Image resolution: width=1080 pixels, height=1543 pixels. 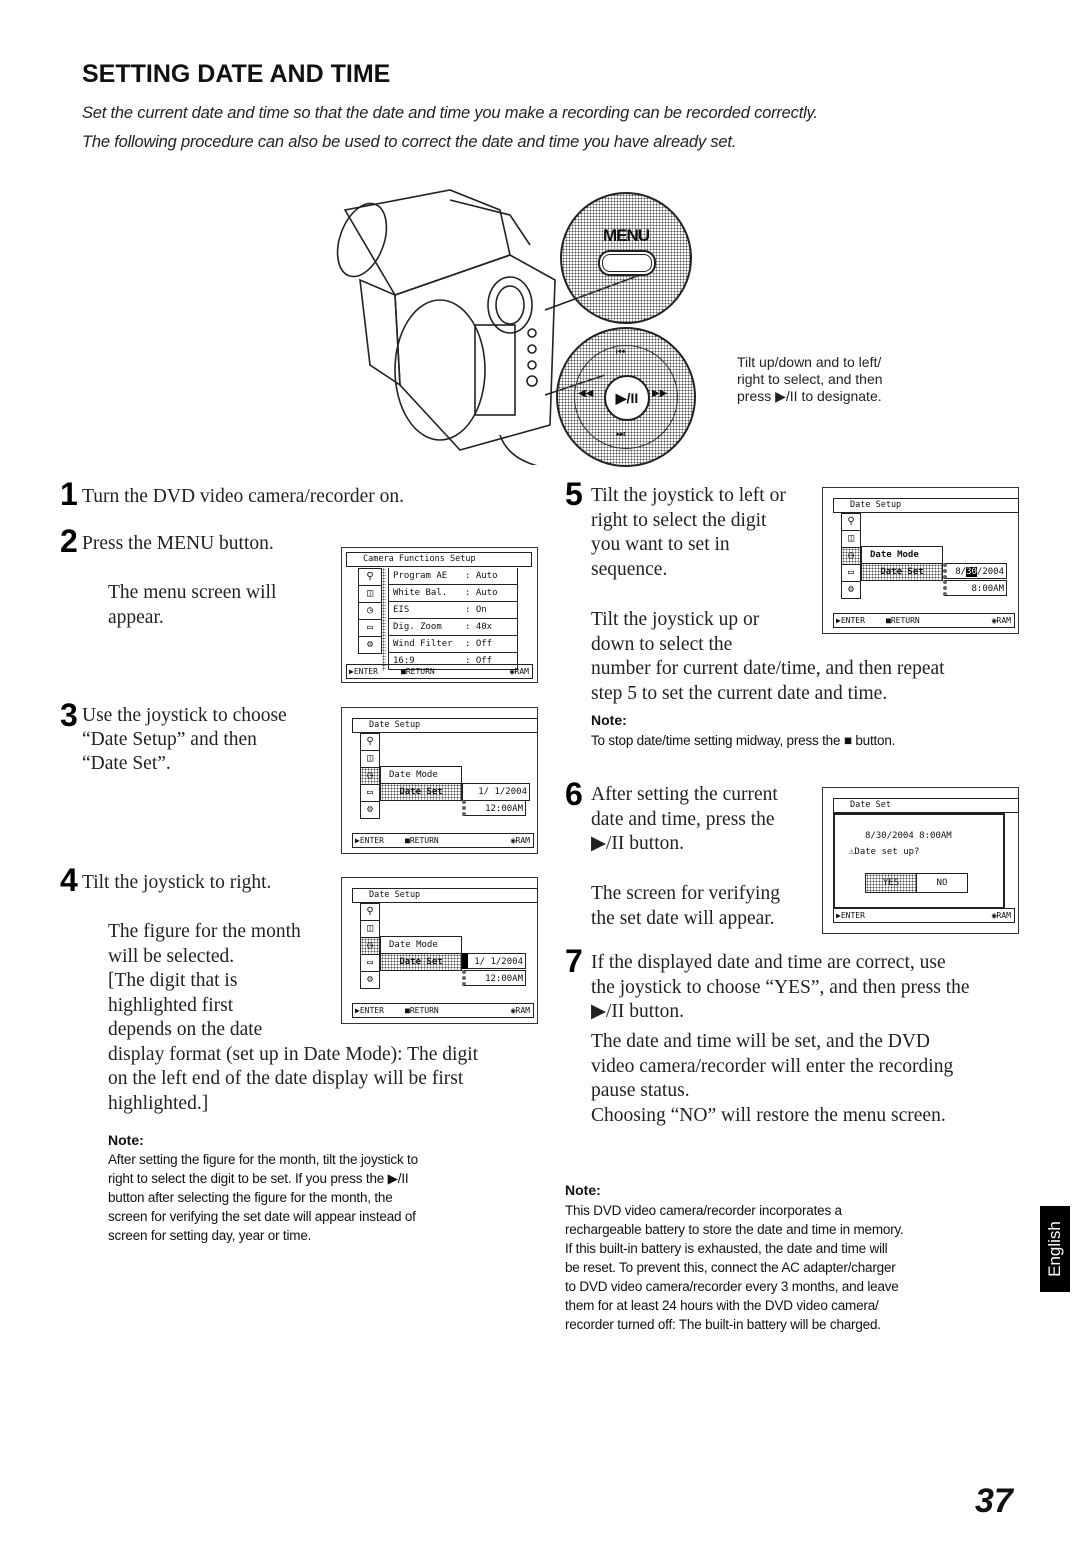 What do you see at coordinates (574, 494) in the screenshot?
I see `step-number: 5` at bounding box center [574, 494].